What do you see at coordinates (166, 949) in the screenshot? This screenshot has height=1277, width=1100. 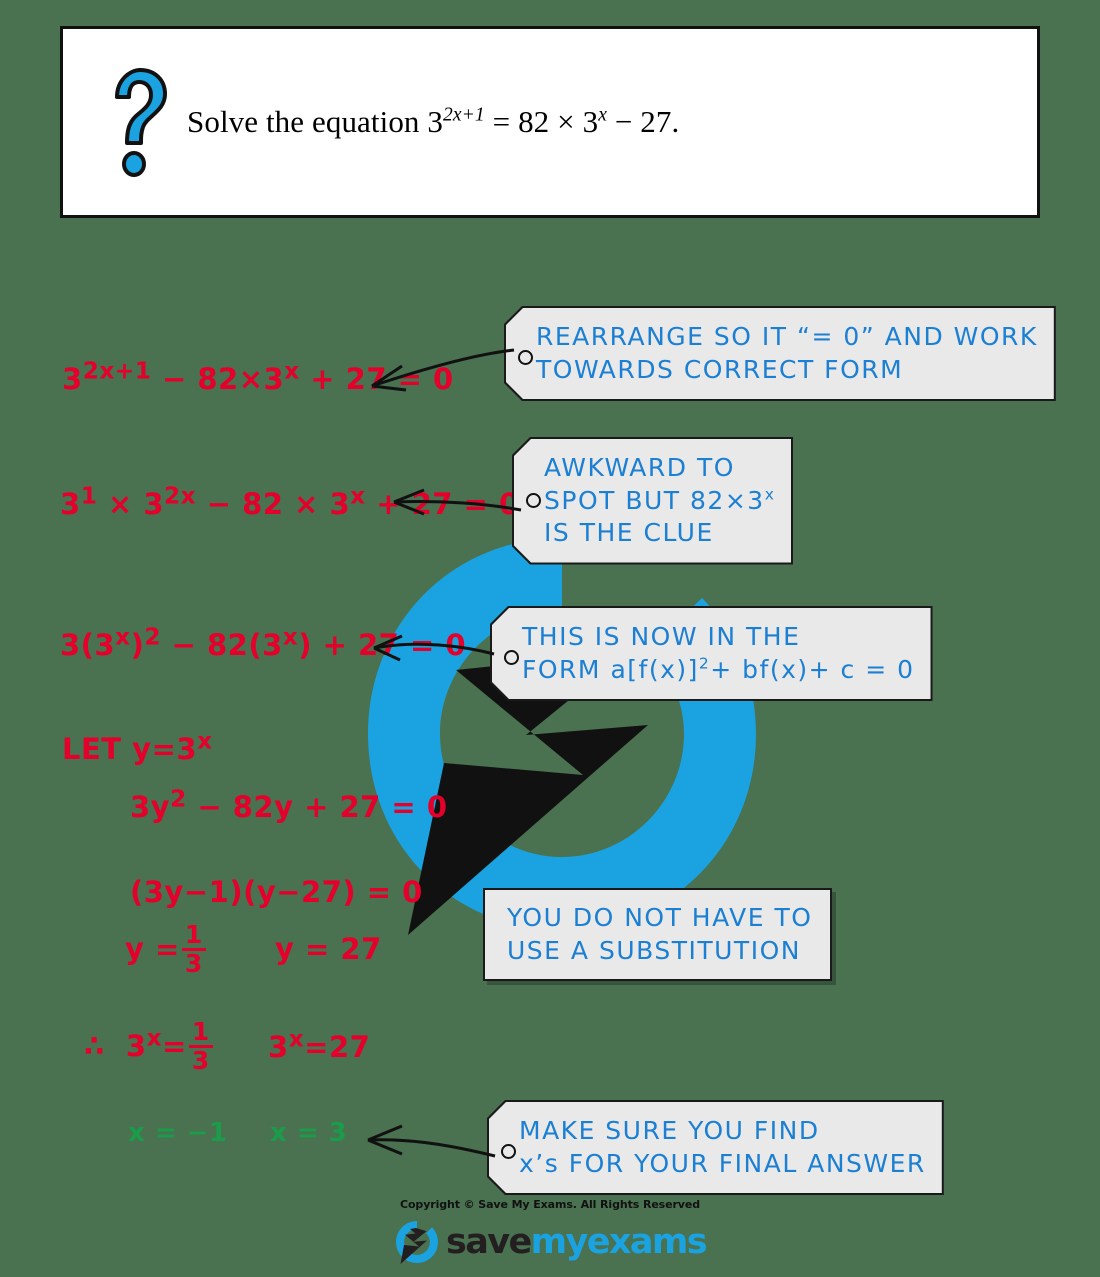 I see `working-line-y-solution-1: y = 1 3` at bounding box center [166, 949].